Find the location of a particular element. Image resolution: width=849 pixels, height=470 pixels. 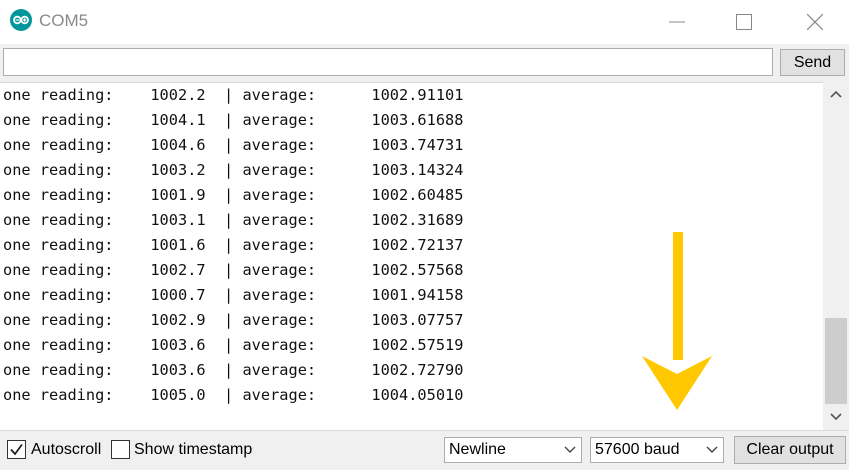

baud-rate-value: 57600 baud is located at coordinates (637, 449).